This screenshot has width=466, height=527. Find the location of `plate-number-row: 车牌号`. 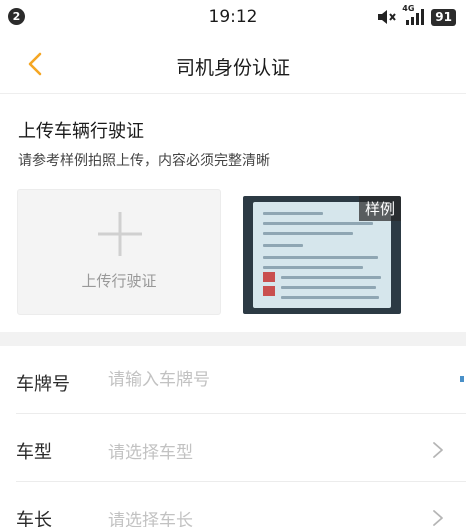

plate-number-row: 车牌号 is located at coordinates (233, 380).